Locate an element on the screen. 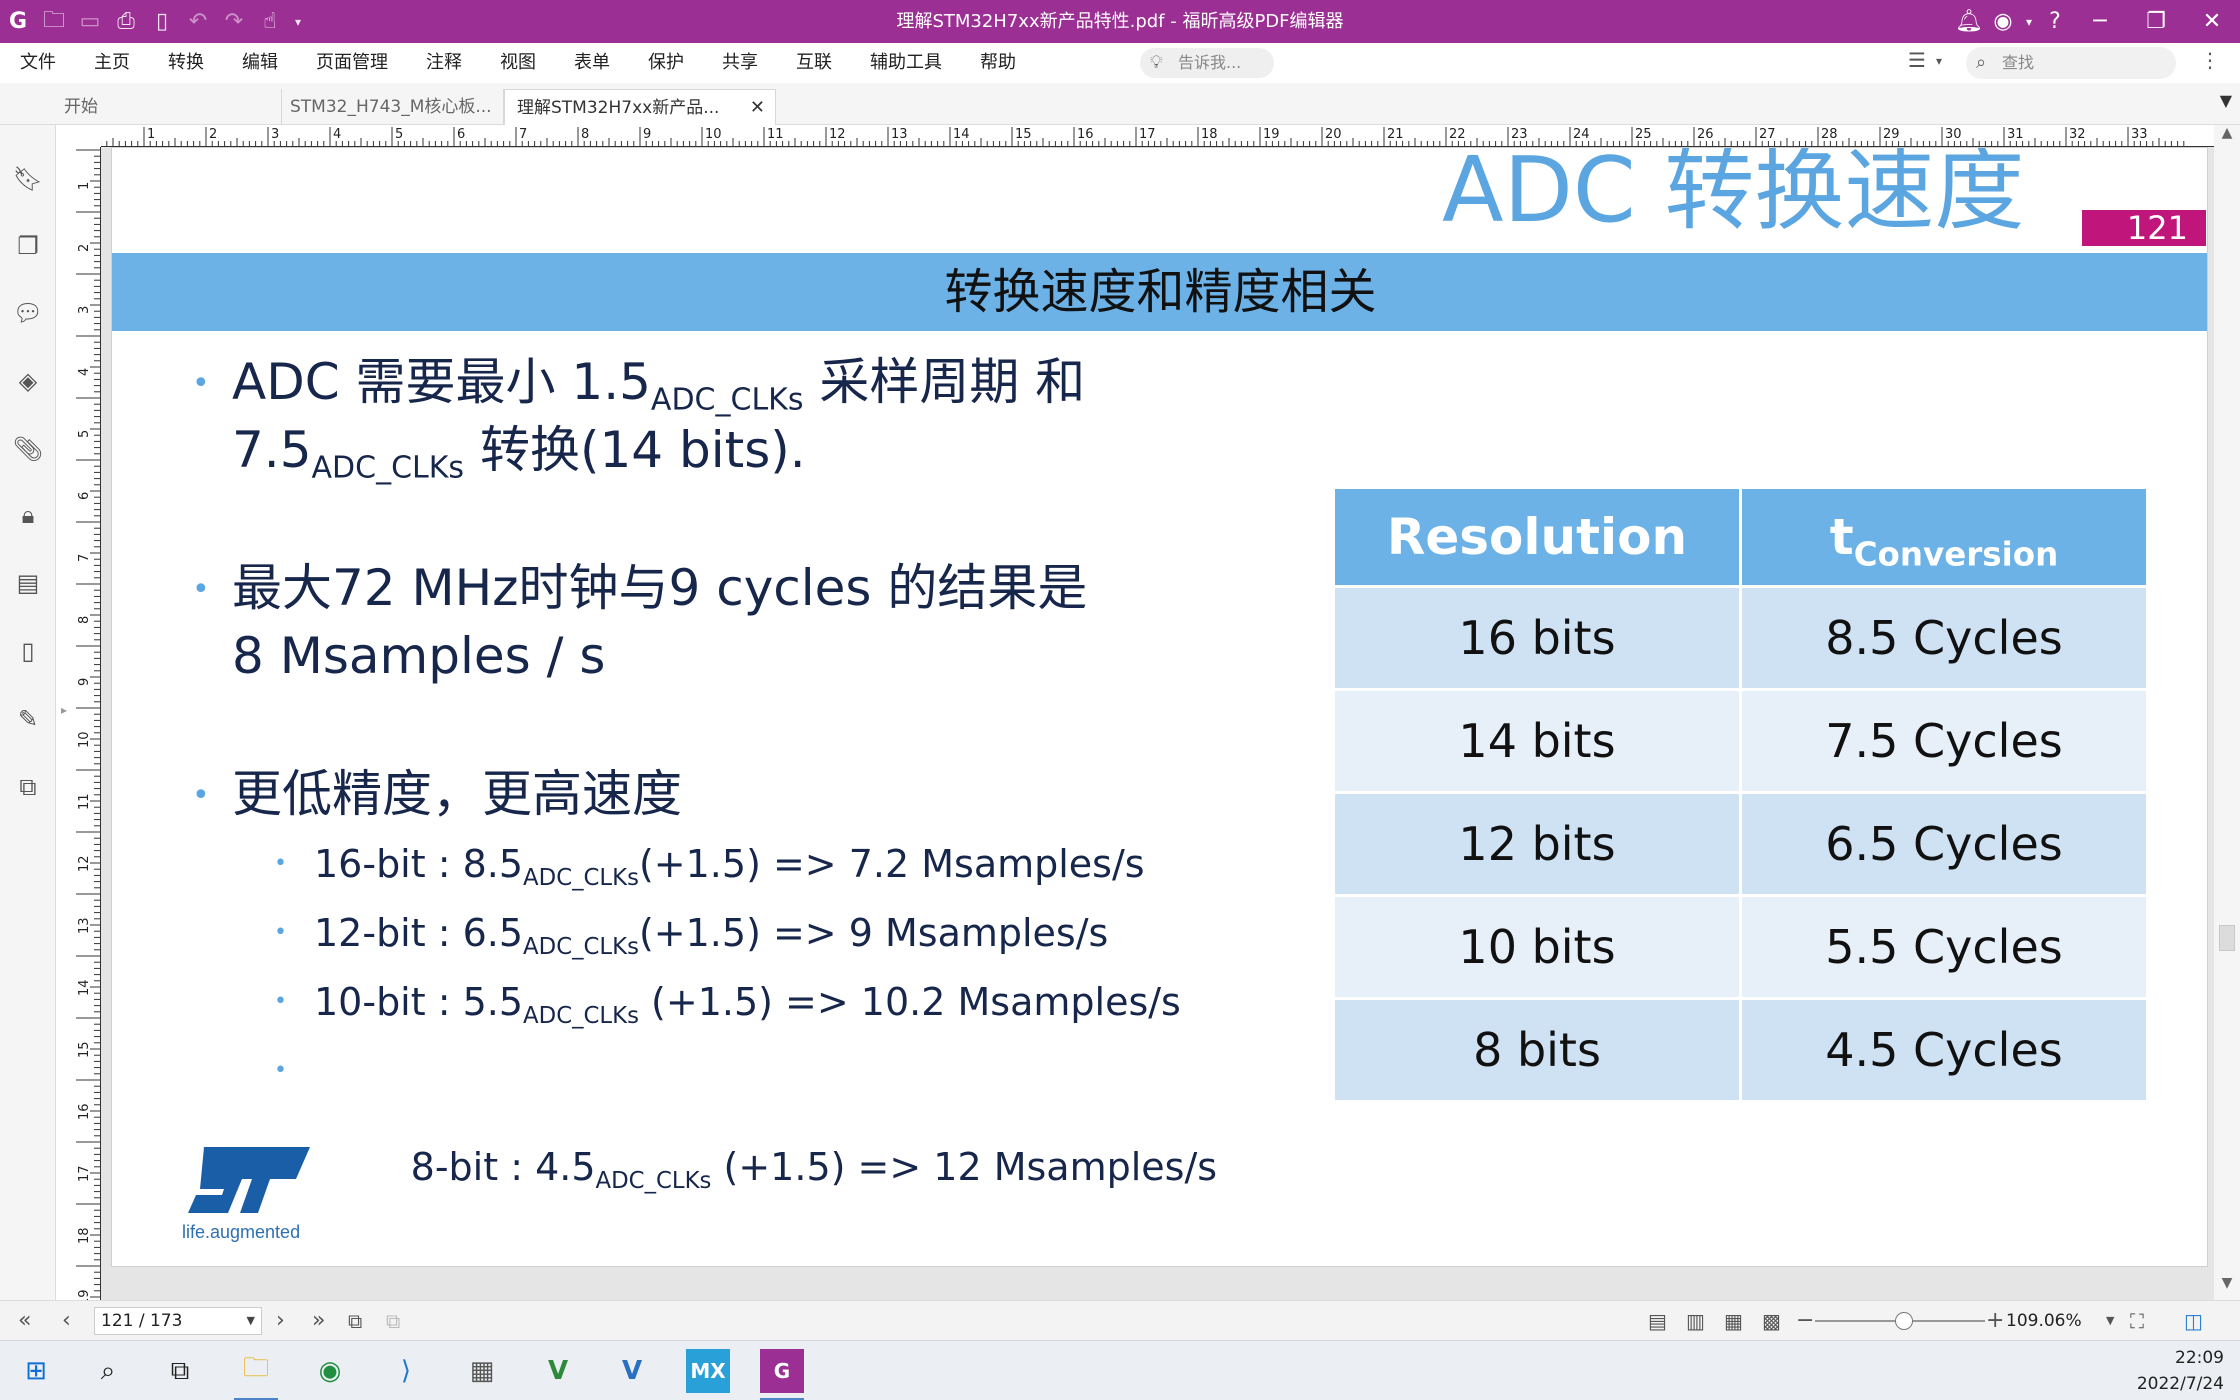 The height and width of the screenshot is (1400, 2240). menu-protect: 保护 is located at coordinates (666, 63).